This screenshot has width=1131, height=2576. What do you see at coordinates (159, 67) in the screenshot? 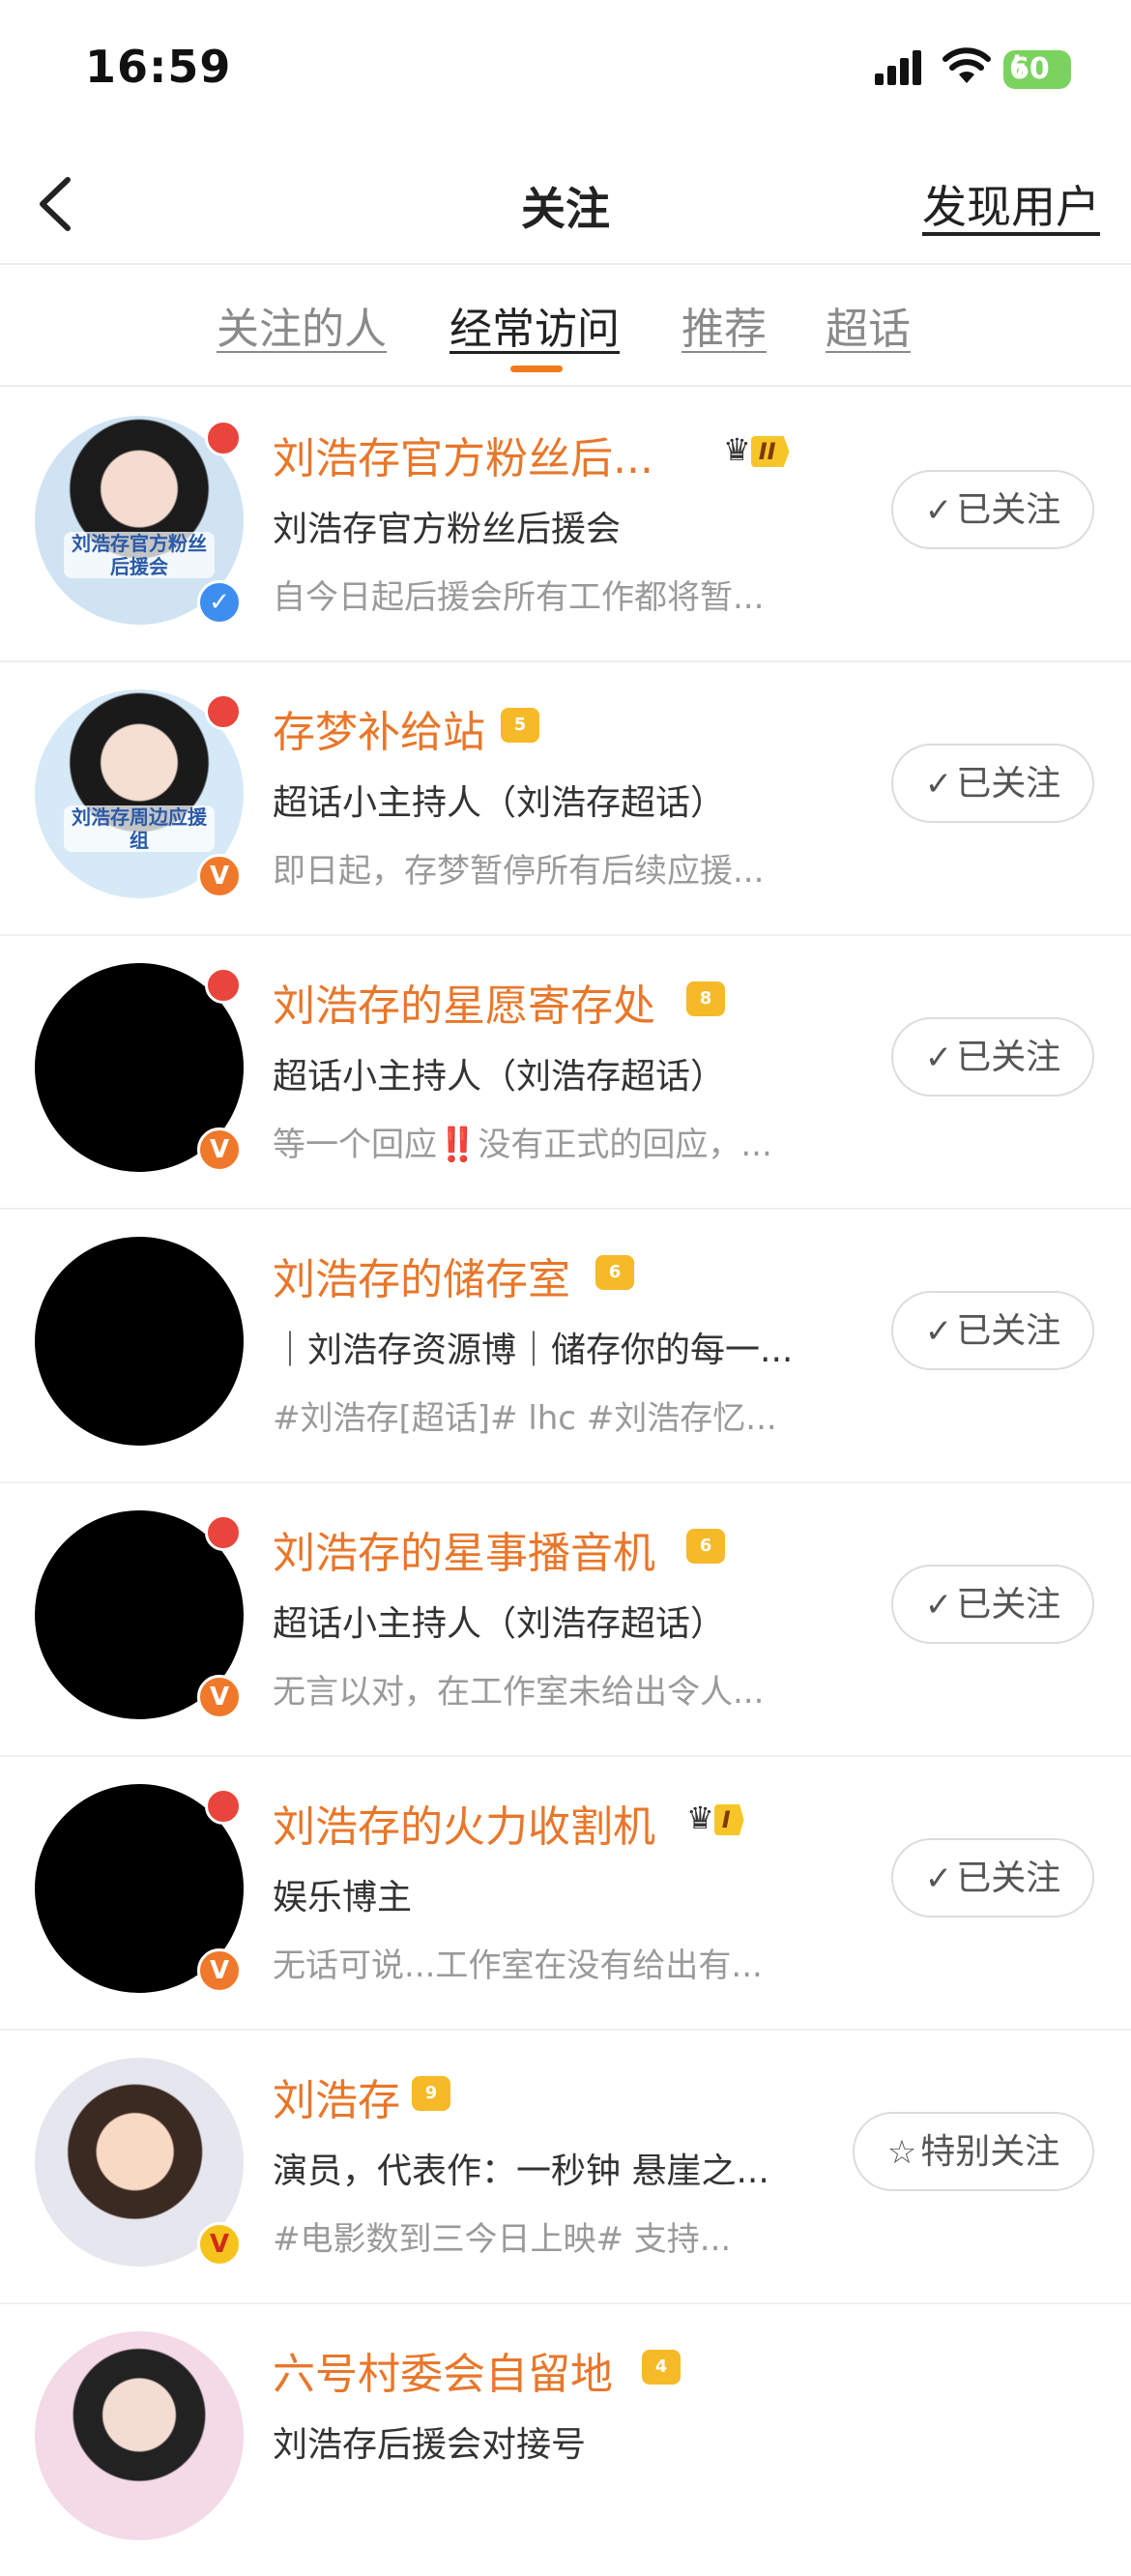
I see `status-time: 16:59` at bounding box center [159, 67].